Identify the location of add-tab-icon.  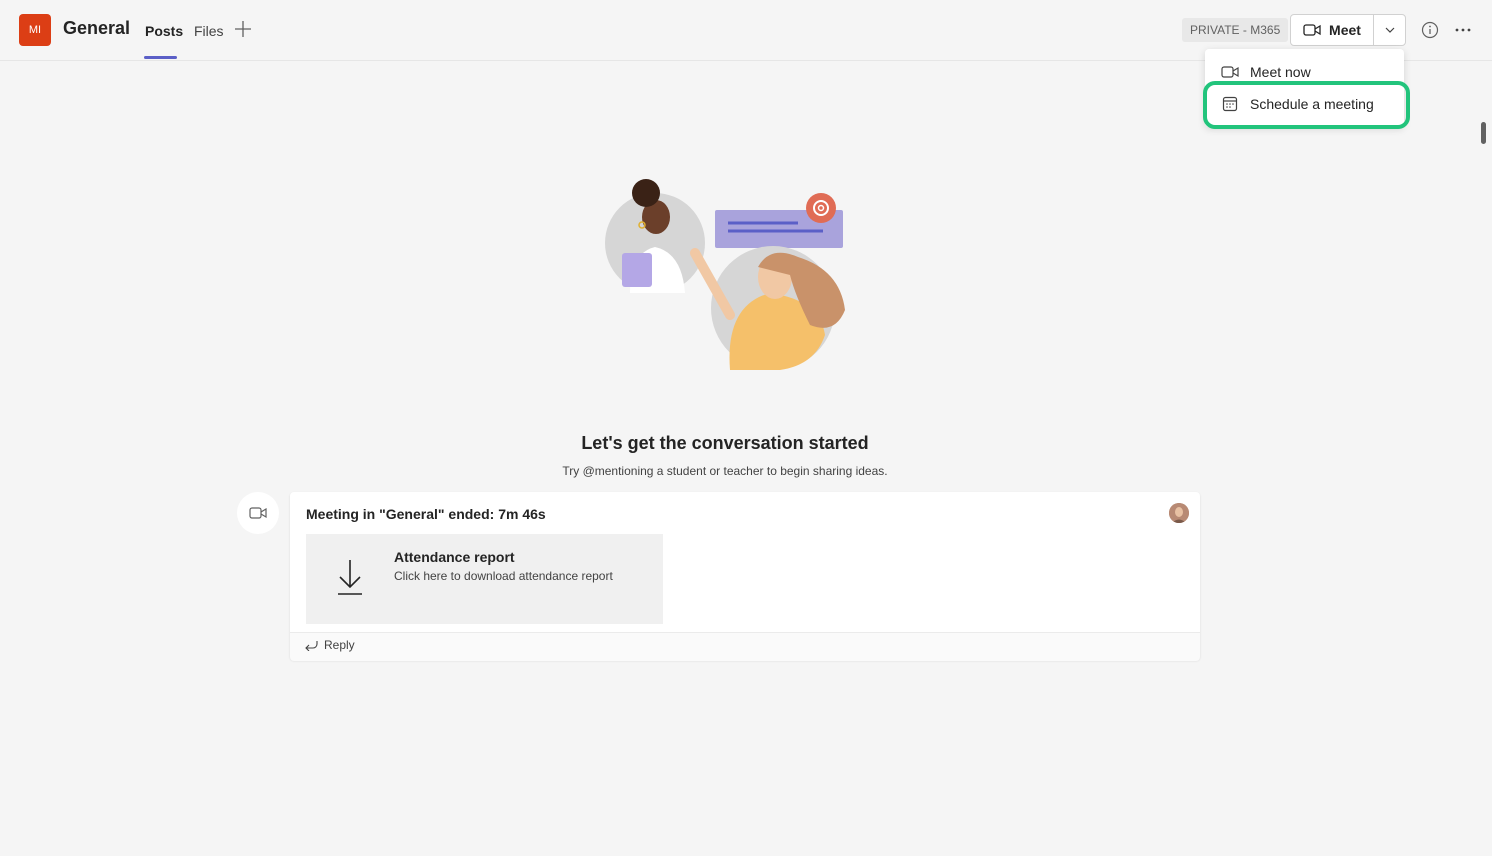
(243, 29).